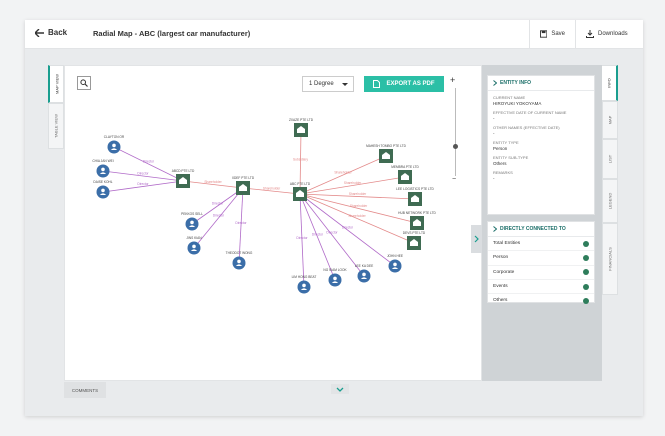 Image resolution: width=665 pixels, height=436 pixels. I want to click on tab-info: INFO, so click(610, 83).